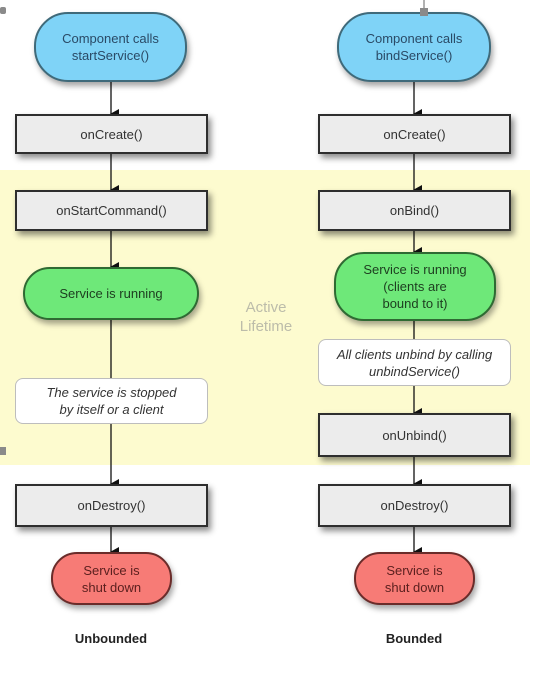  What do you see at coordinates (424, 12) in the screenshot?
I see `handle-marker-top` at bounding box center [424, 12].